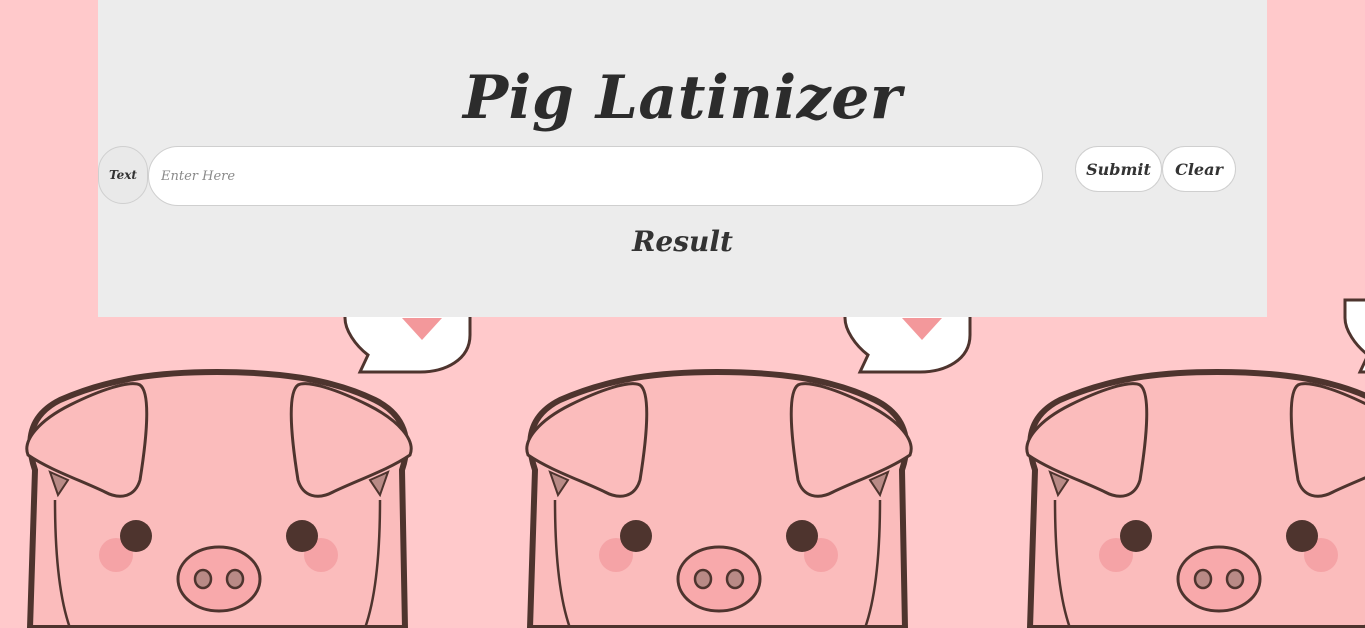  Describe the element at coordinates (682, 241) in the screenshot. I see `result-heading: Result` at that location.